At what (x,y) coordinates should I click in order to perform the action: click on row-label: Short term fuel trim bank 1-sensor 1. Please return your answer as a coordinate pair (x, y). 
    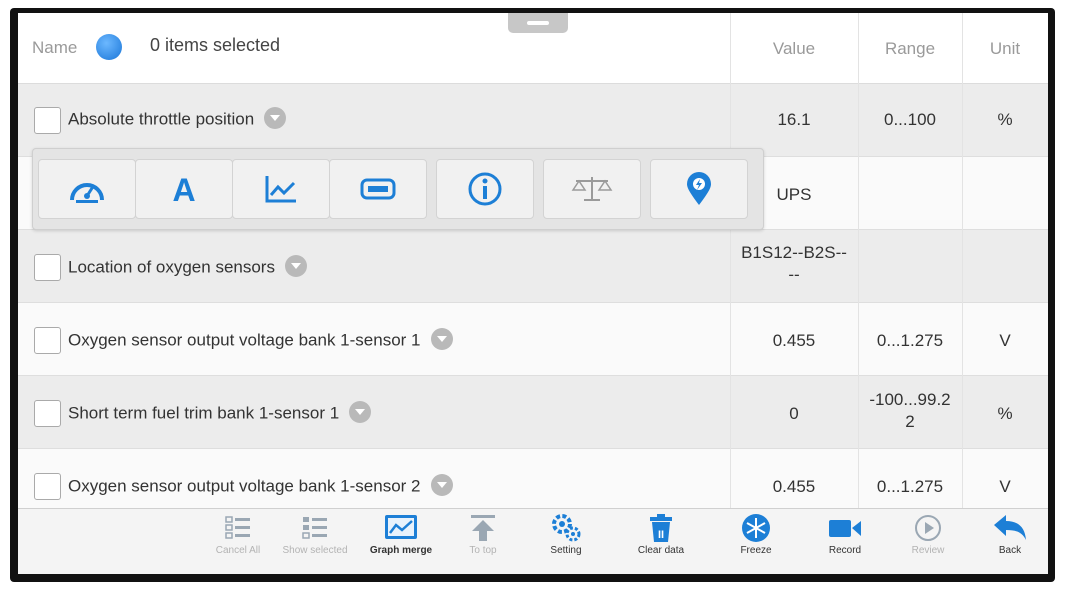
    Looking at the image, I should click on (204, 413).